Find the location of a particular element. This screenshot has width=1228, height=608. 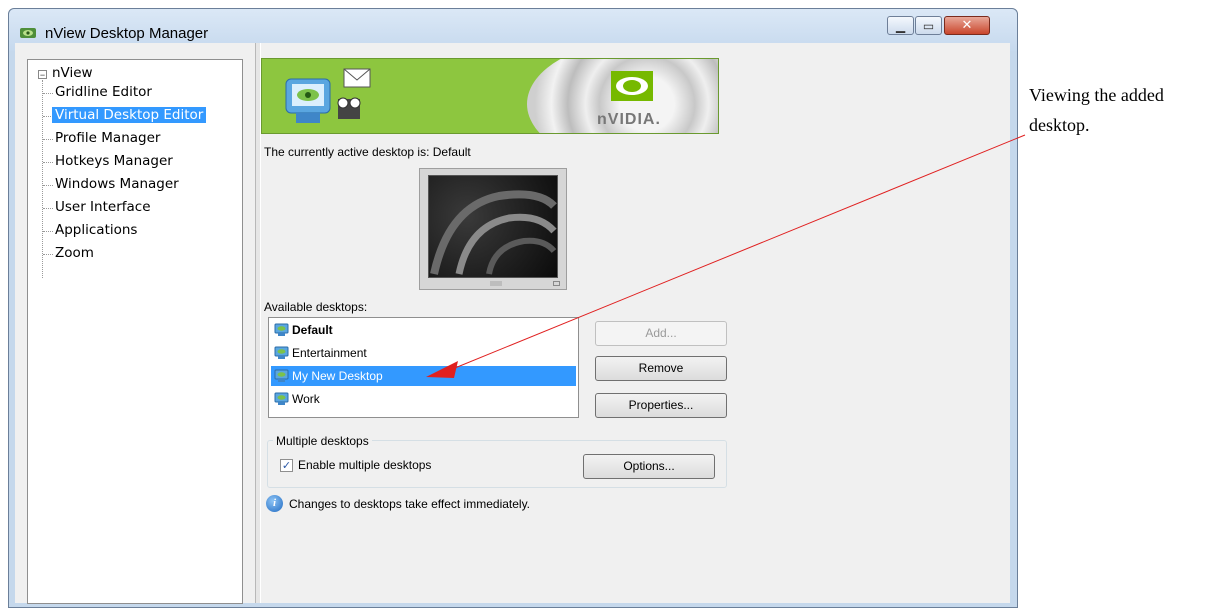

minimize-button: ▁ is located at coordinates (900, 25).